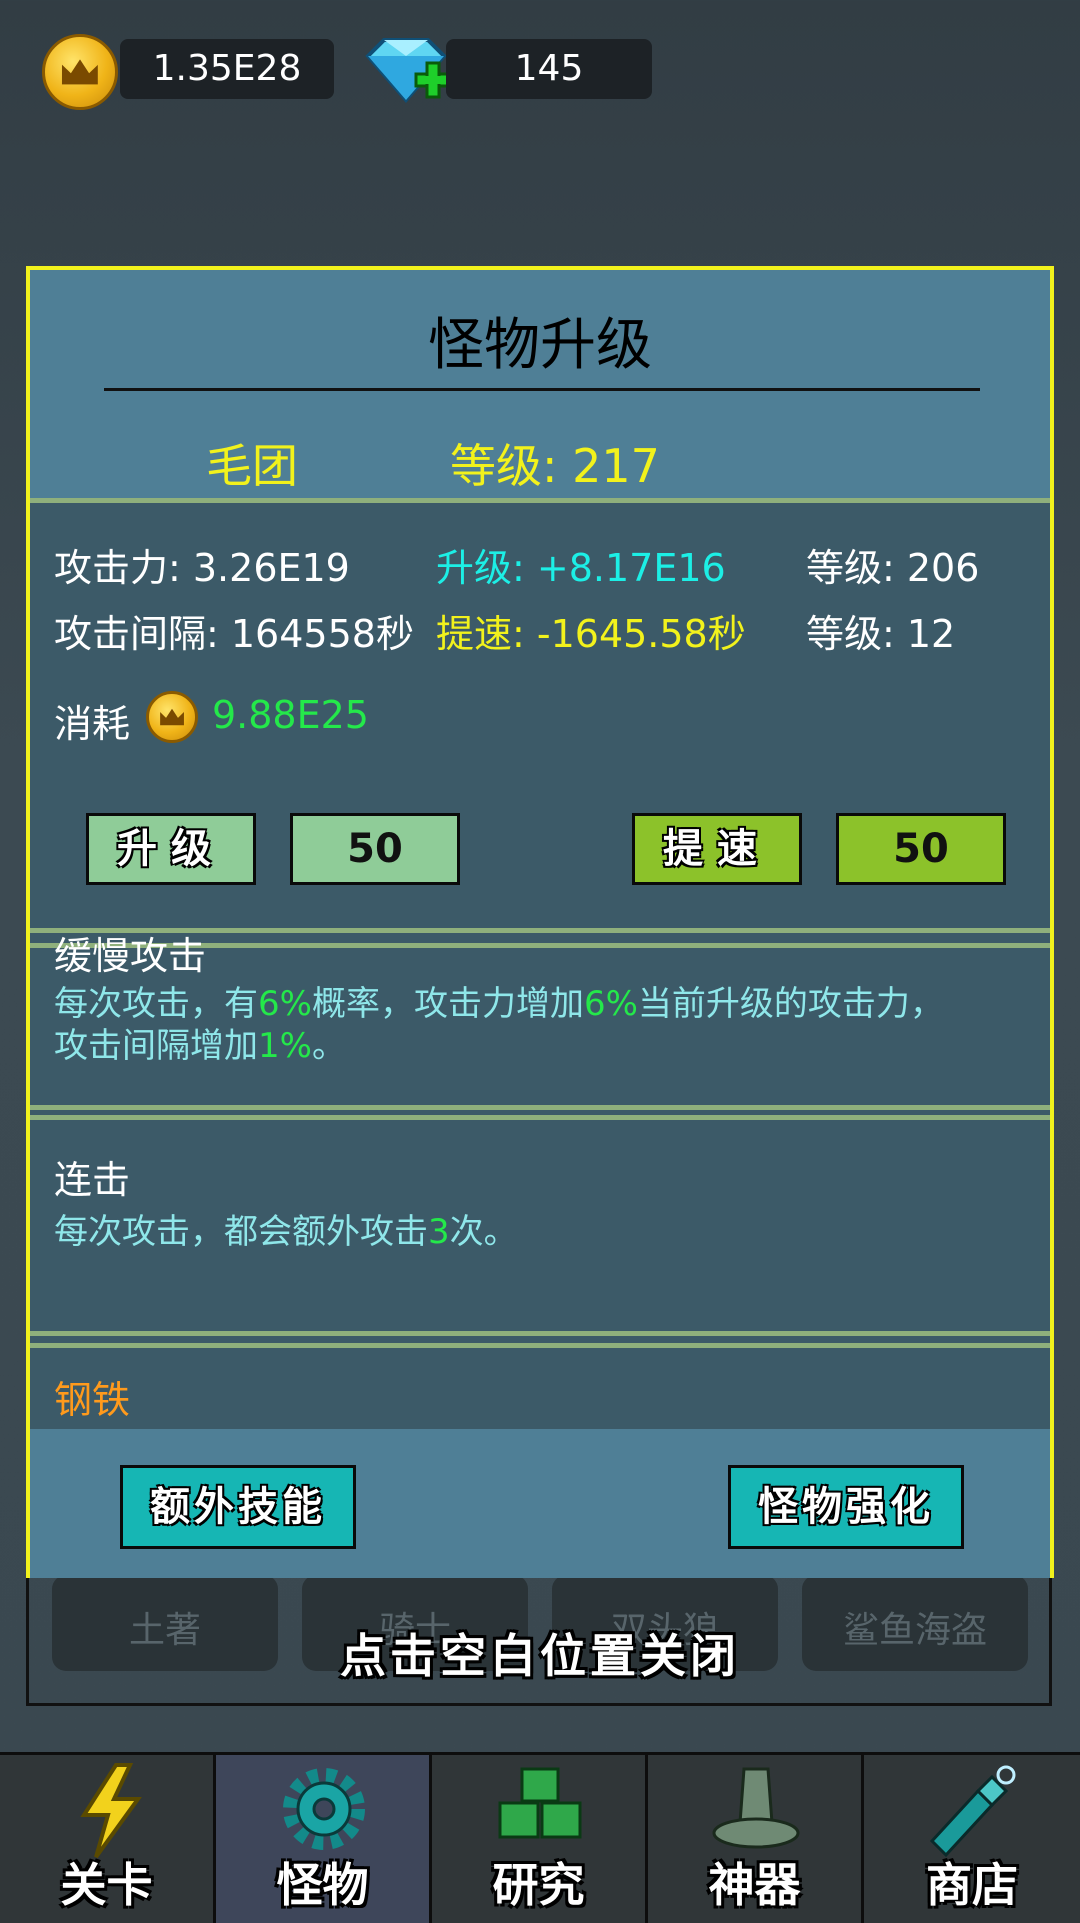  I want to click on tab-label: 神器, so click(754, 1885).